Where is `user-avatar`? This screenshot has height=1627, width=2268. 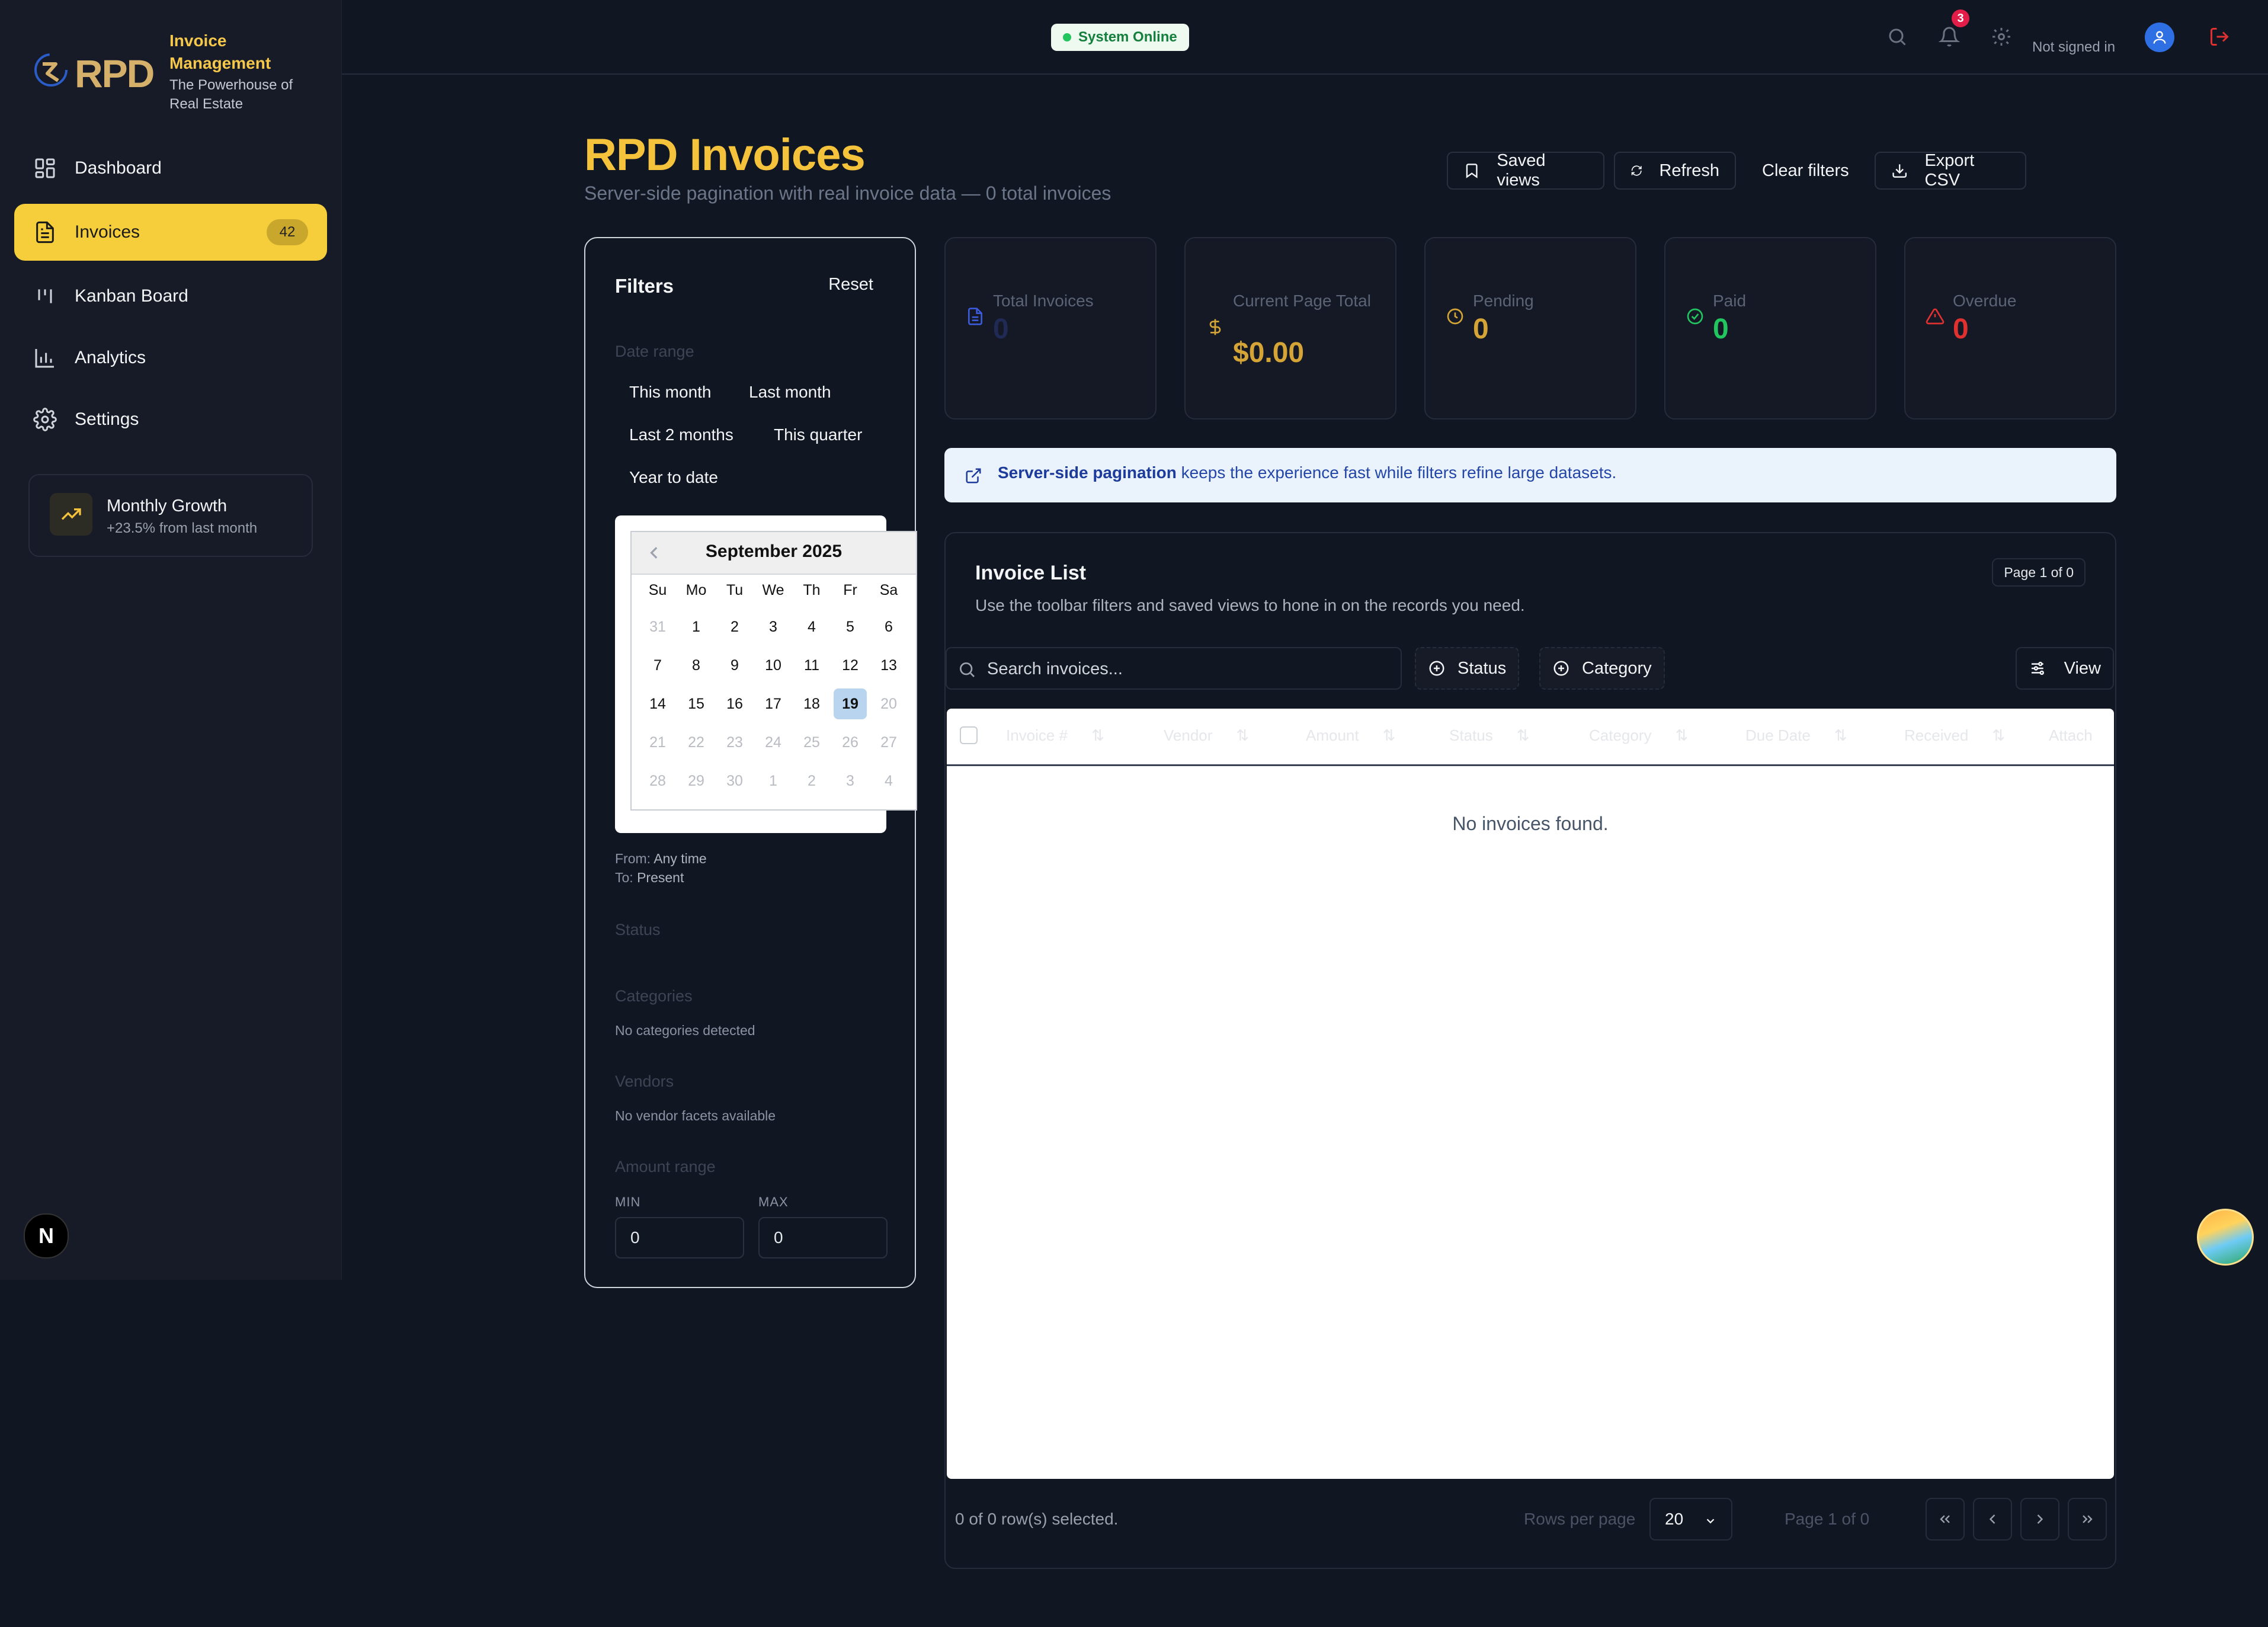 user-avatar is located at coordinates (2159, 37).